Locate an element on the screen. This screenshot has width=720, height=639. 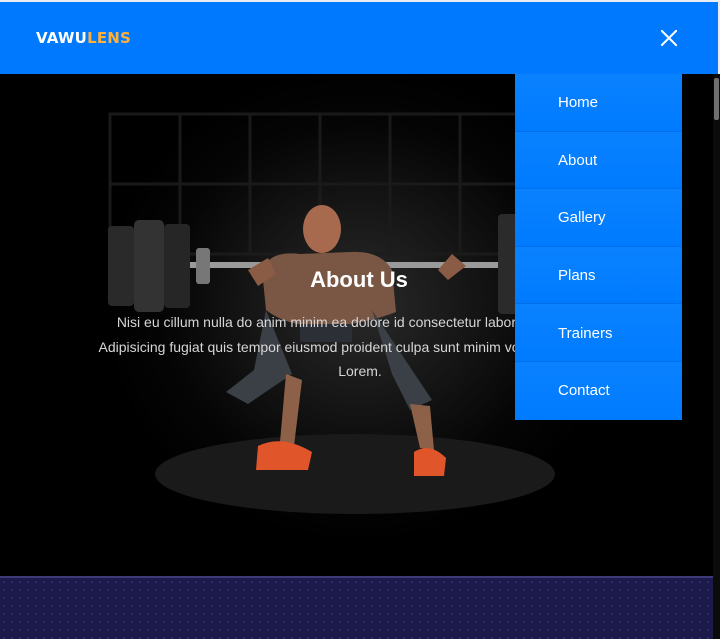
menu-item-home: Home is located at coordinates (598, 103).